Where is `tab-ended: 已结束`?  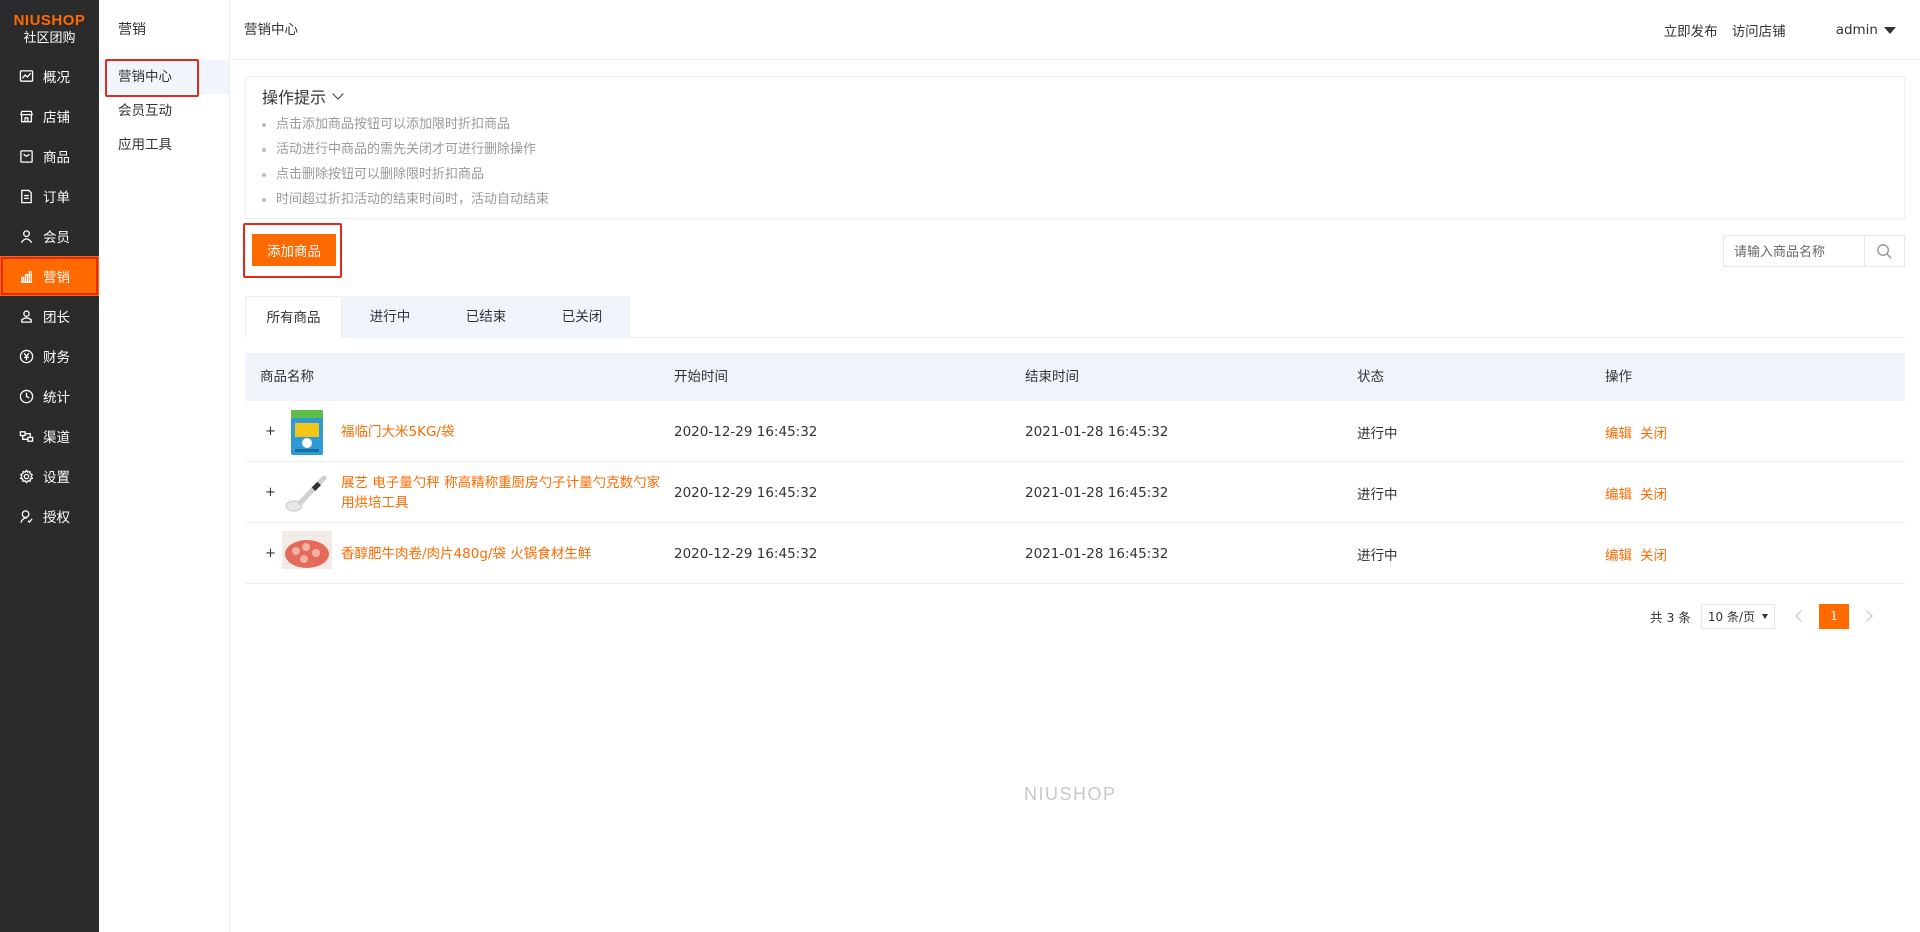
tab-ended: 已结束 is located at coordinates (486, 317).